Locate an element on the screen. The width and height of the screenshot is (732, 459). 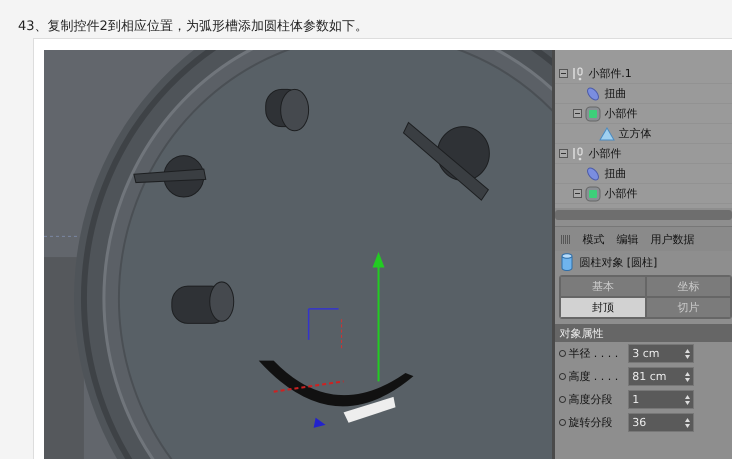
field-label: 半径 . . . . is located at coordinates (594, 353).